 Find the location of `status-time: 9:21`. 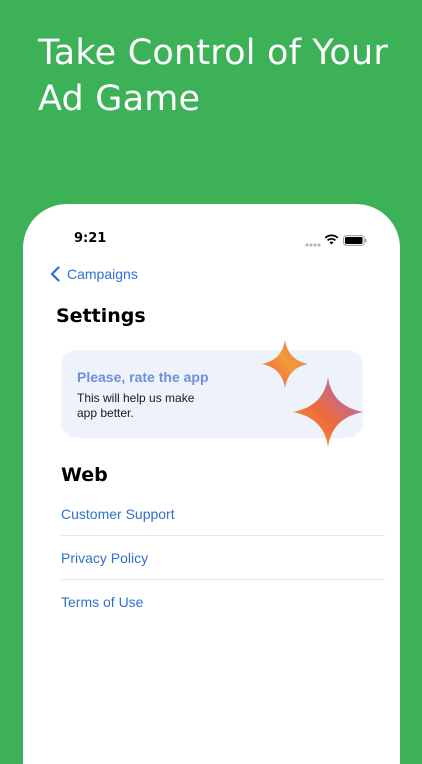

status-time: 9:21 is located at coordinates (90, 238).